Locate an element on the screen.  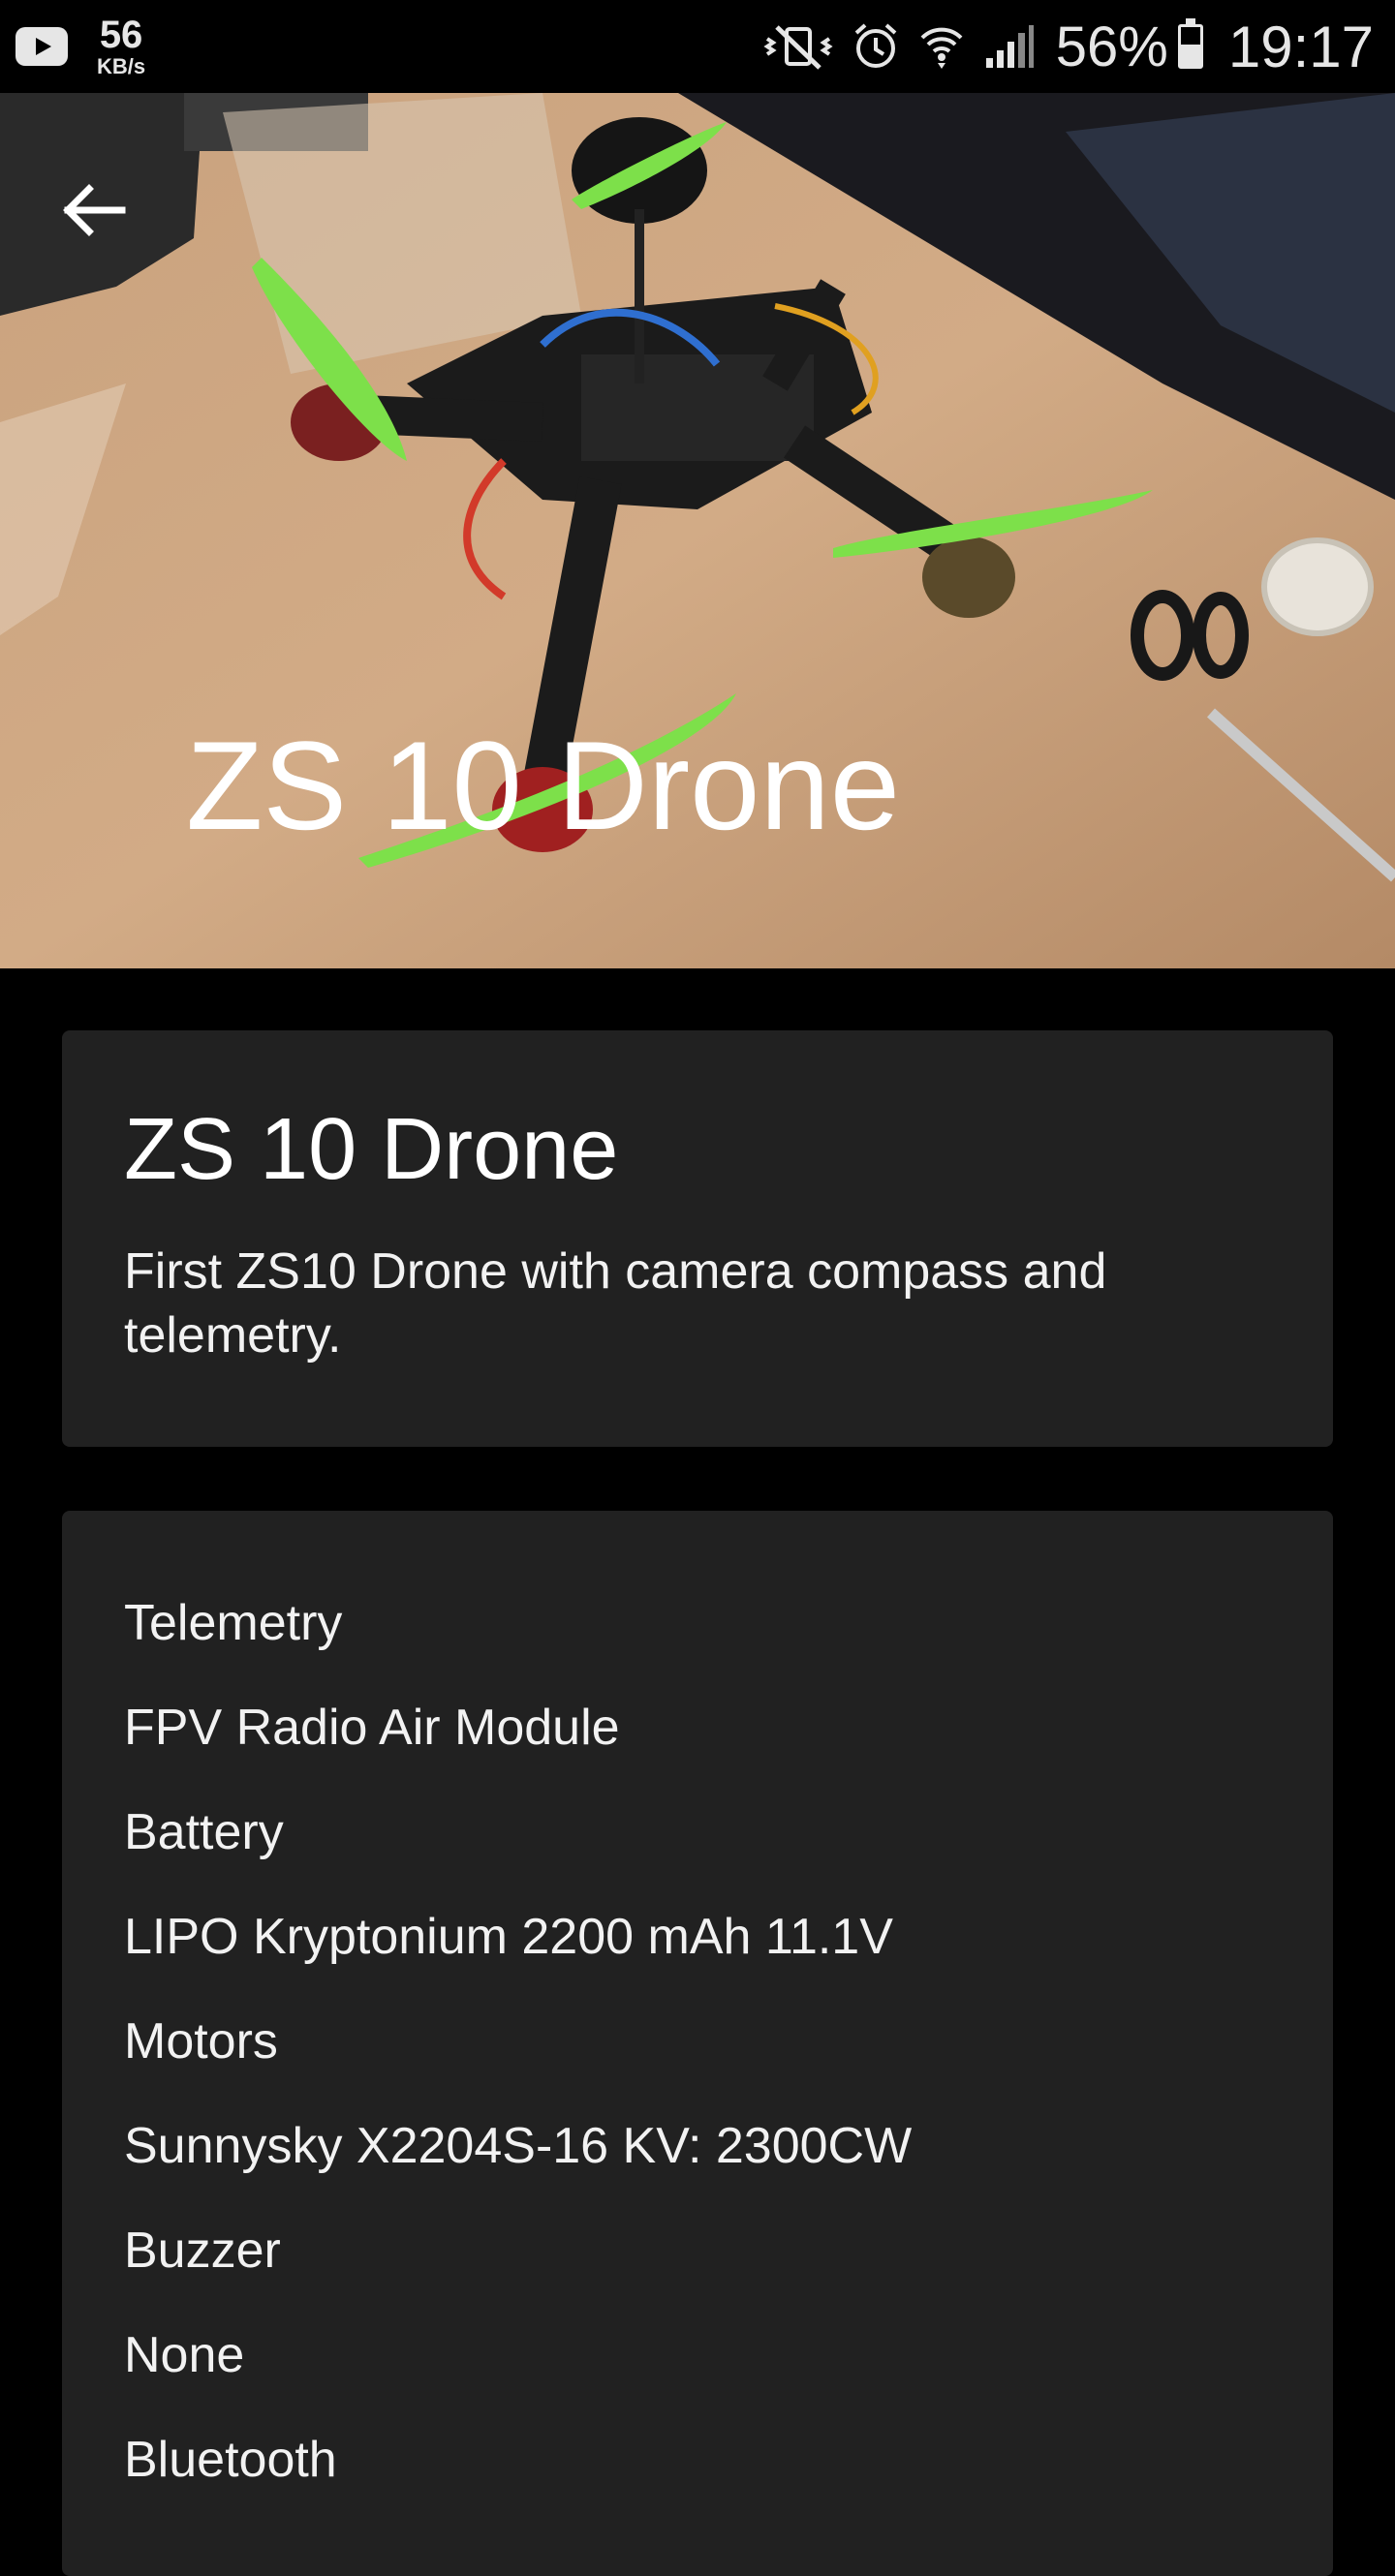
status-bar-left: 56 KB/s is located at coordinates (80, 46).